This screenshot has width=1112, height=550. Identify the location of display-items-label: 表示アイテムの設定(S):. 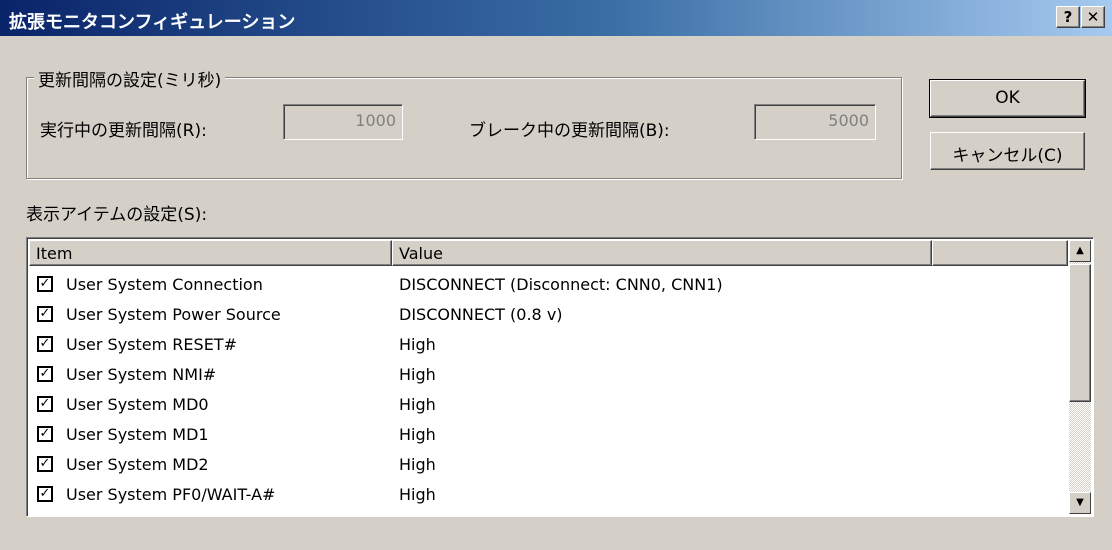
(117, 215).